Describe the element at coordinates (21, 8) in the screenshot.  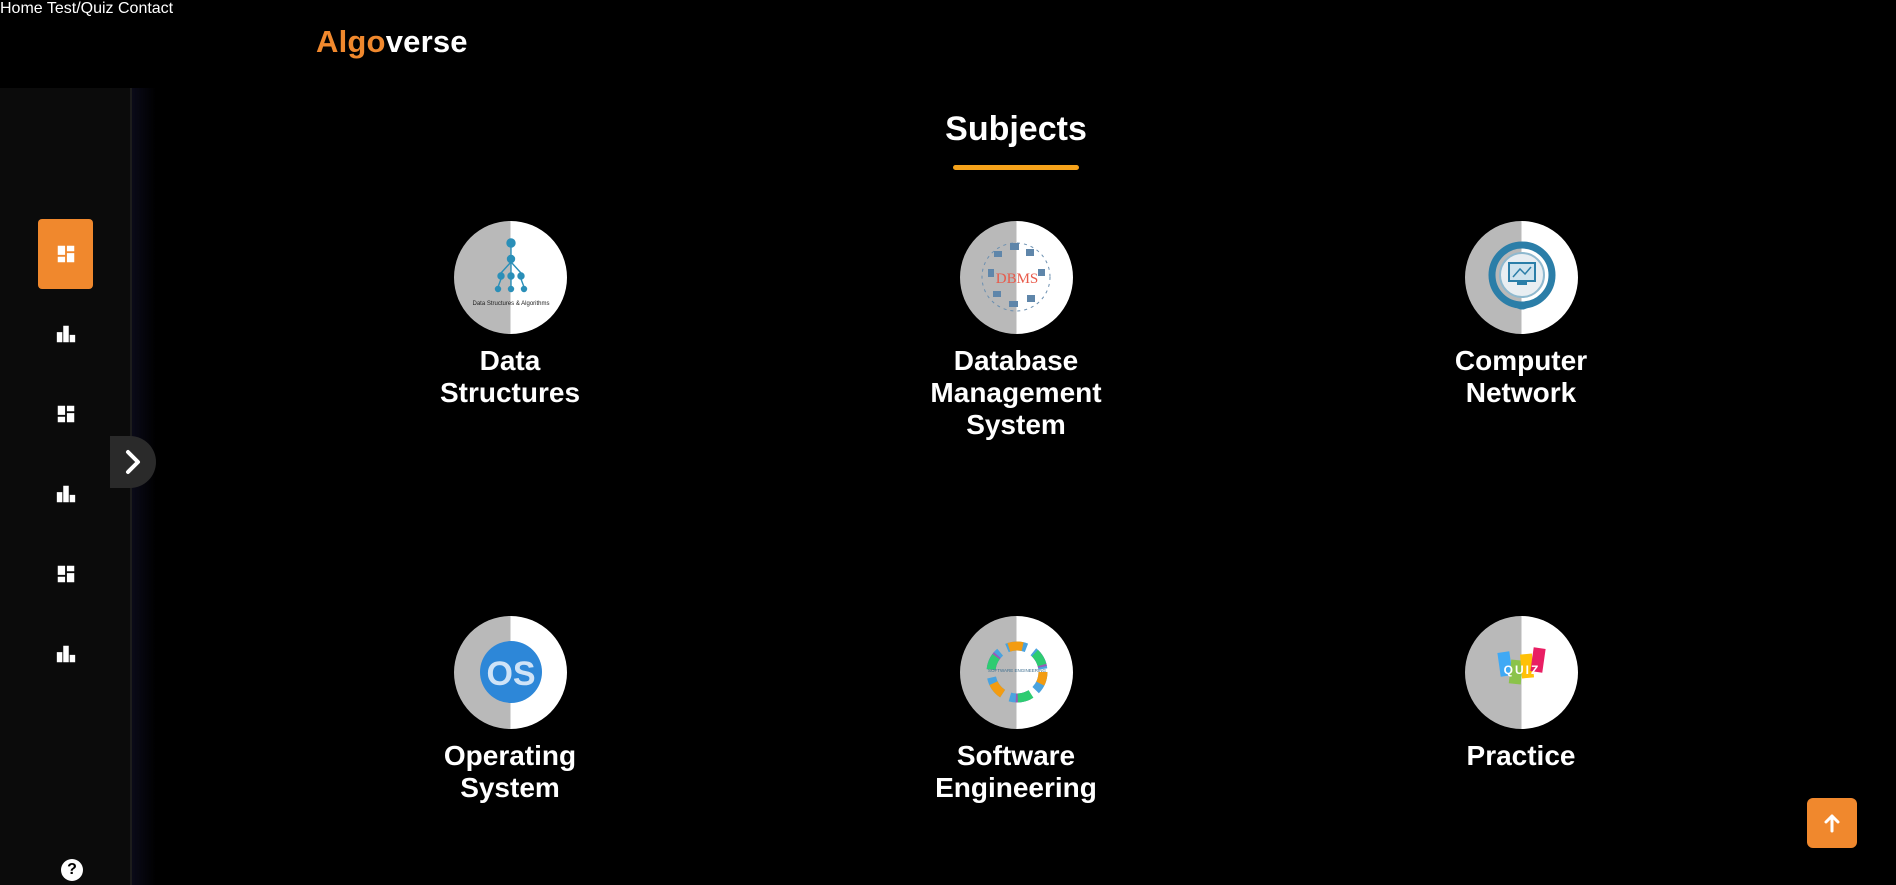
I see `nav-home-link: Home` at that location.